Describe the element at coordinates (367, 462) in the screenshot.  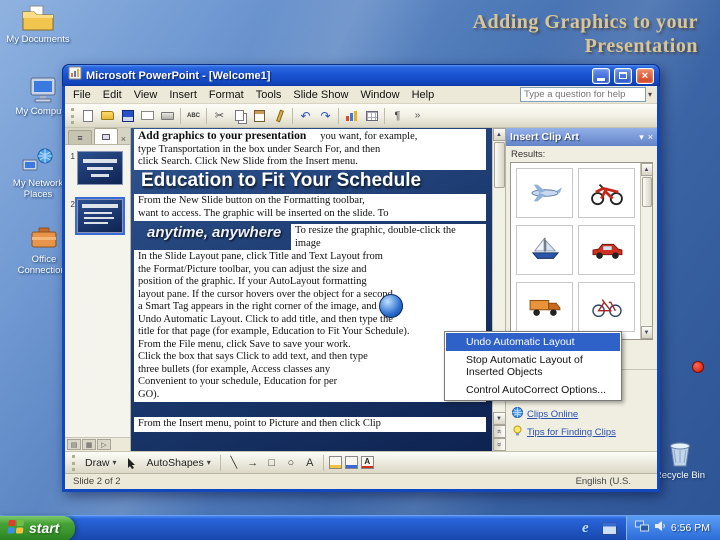
I see `font-color-icon: A` at that location.